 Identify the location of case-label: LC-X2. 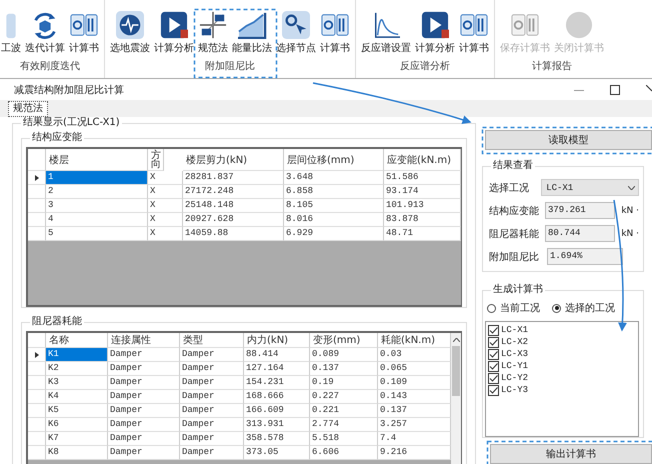
(514, 342).